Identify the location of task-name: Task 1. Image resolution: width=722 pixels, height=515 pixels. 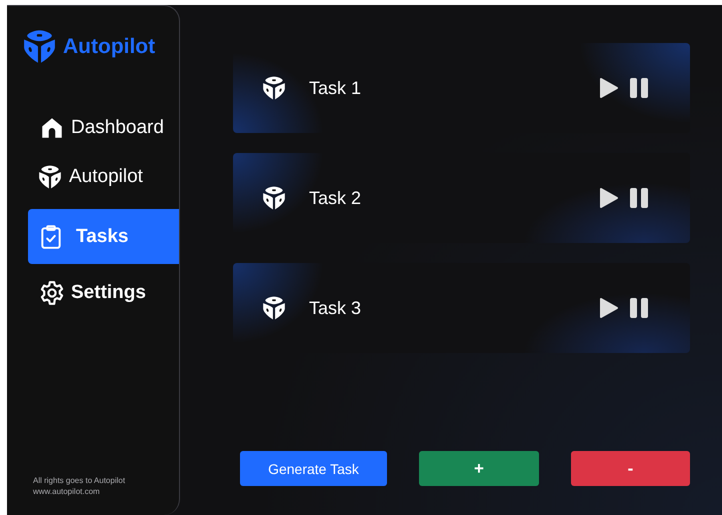
(335, 88).